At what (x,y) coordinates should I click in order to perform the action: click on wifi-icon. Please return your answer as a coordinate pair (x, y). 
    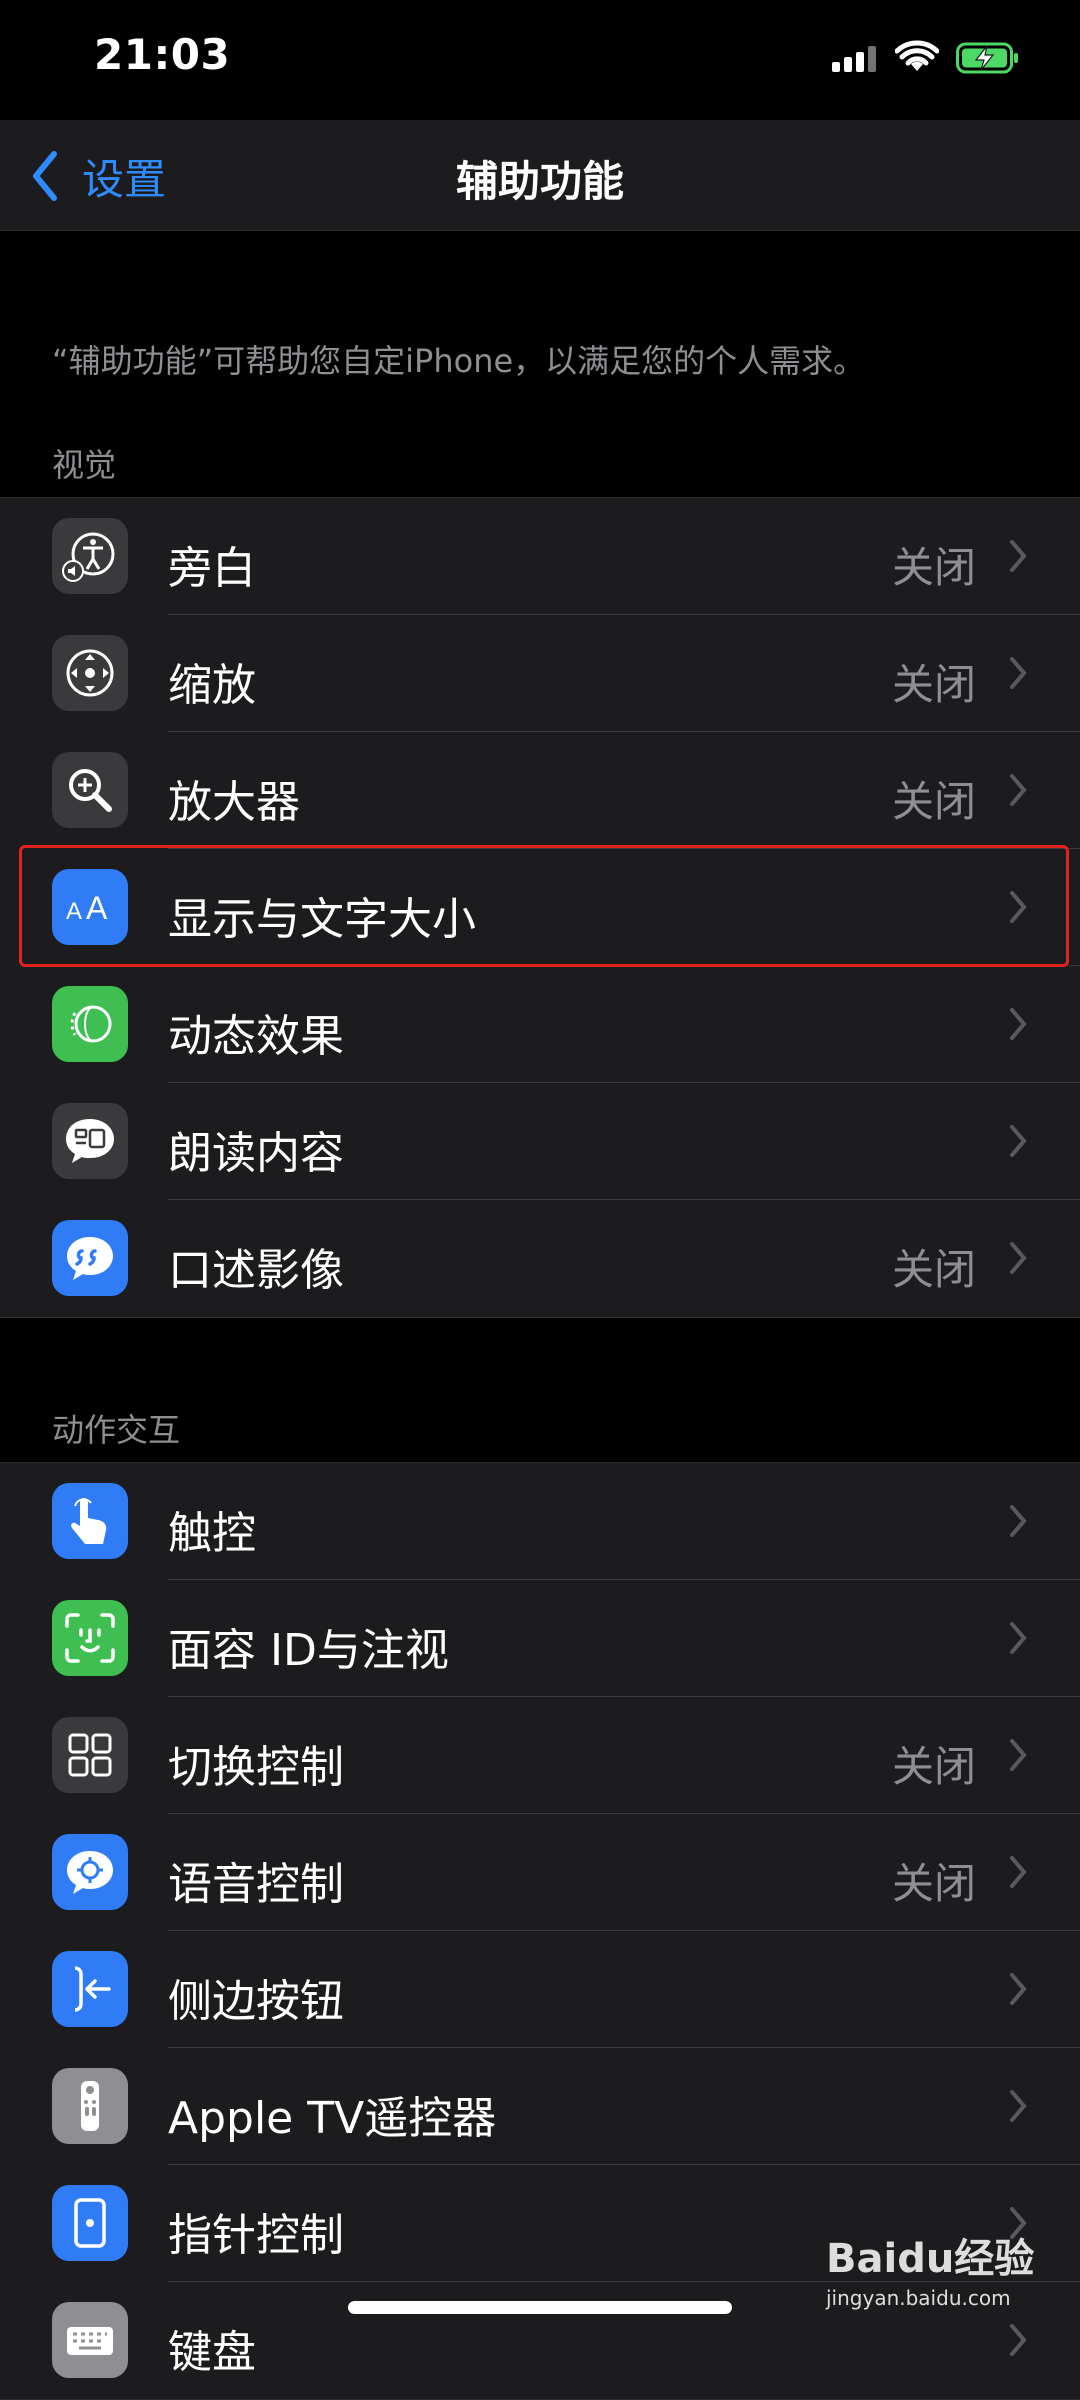
    Looking at the image, I should click on (917, 55).